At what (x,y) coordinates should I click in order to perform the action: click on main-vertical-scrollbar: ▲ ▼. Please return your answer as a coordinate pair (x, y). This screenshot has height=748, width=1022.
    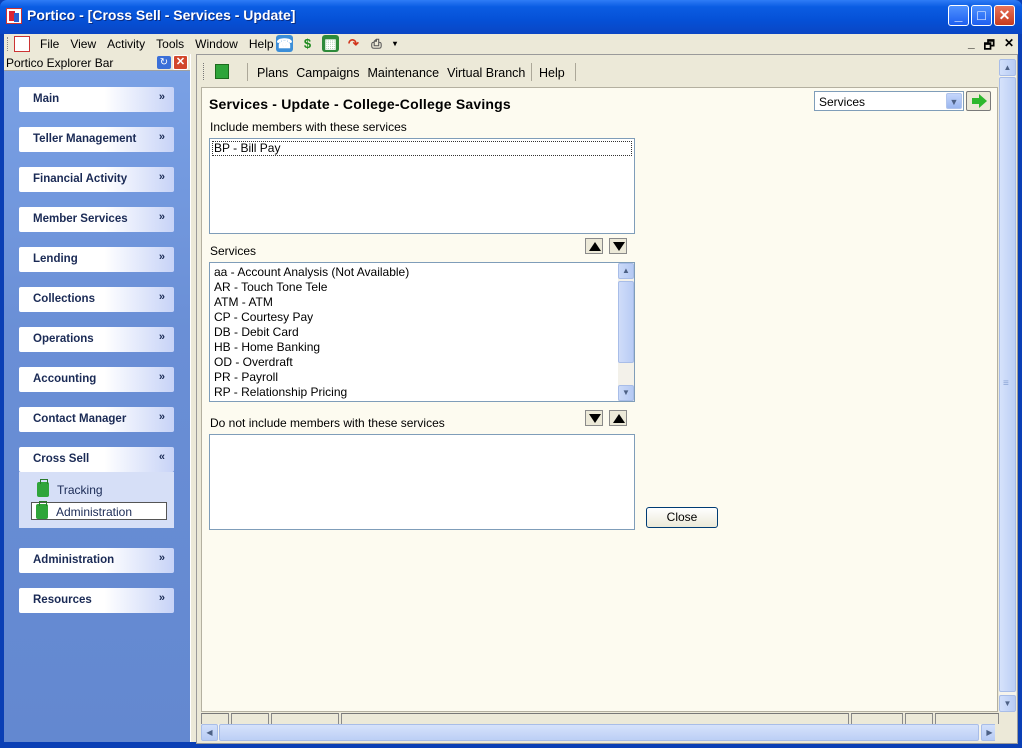
    Looking at the image, I should click on (1007, 385).